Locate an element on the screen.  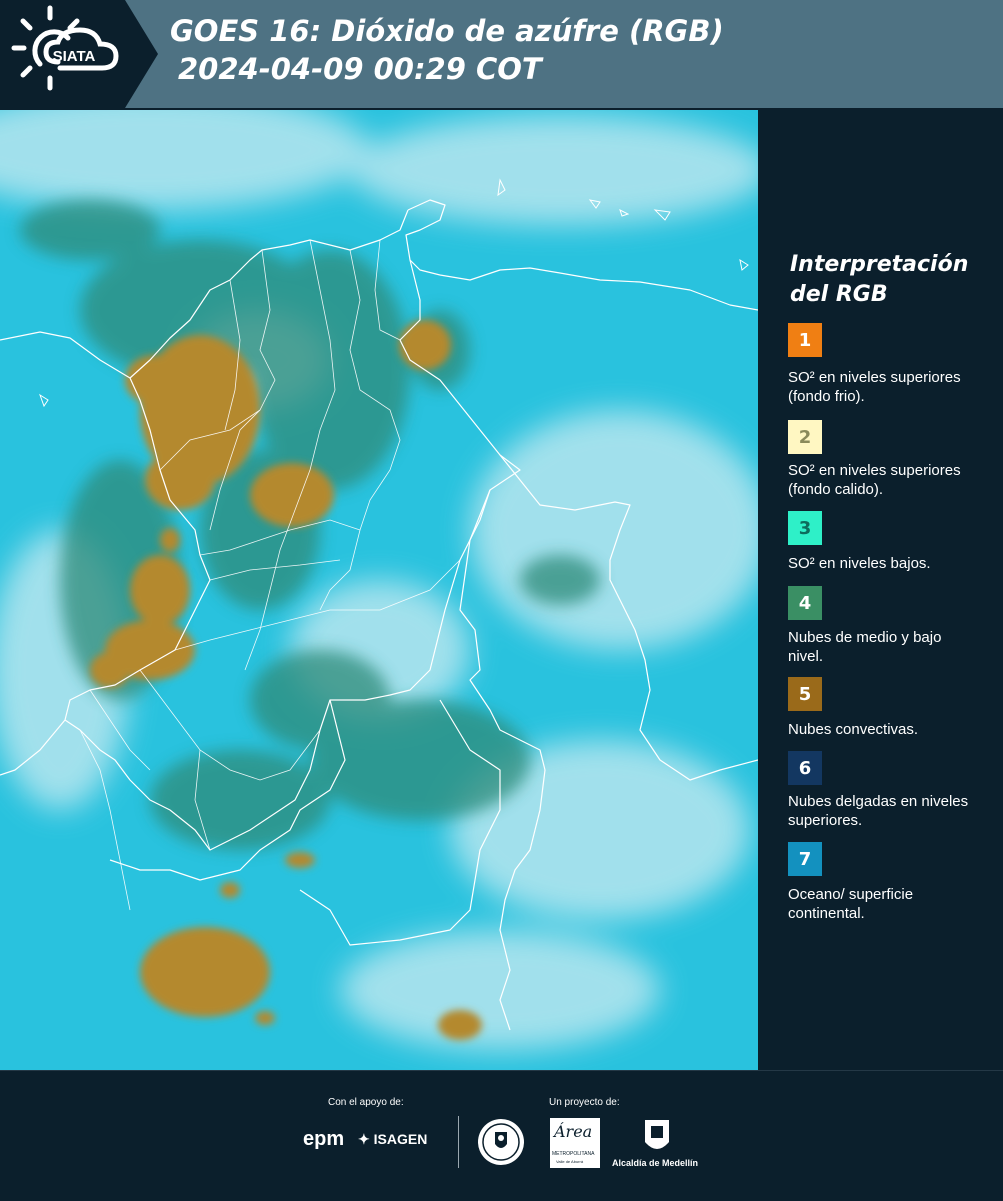
legend-number-3: 3 is located at coordinates (805, 528).